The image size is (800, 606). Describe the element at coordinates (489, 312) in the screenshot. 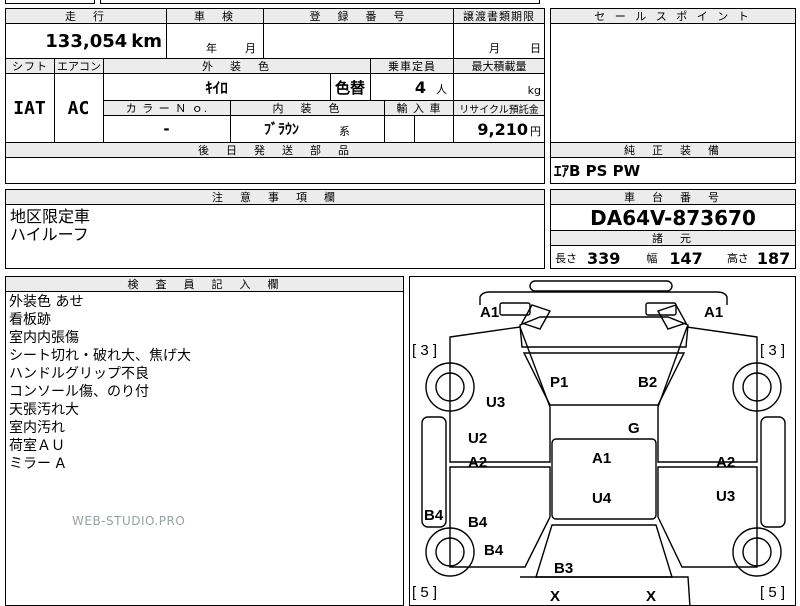

I see `mark-front-left: A1` at that location.